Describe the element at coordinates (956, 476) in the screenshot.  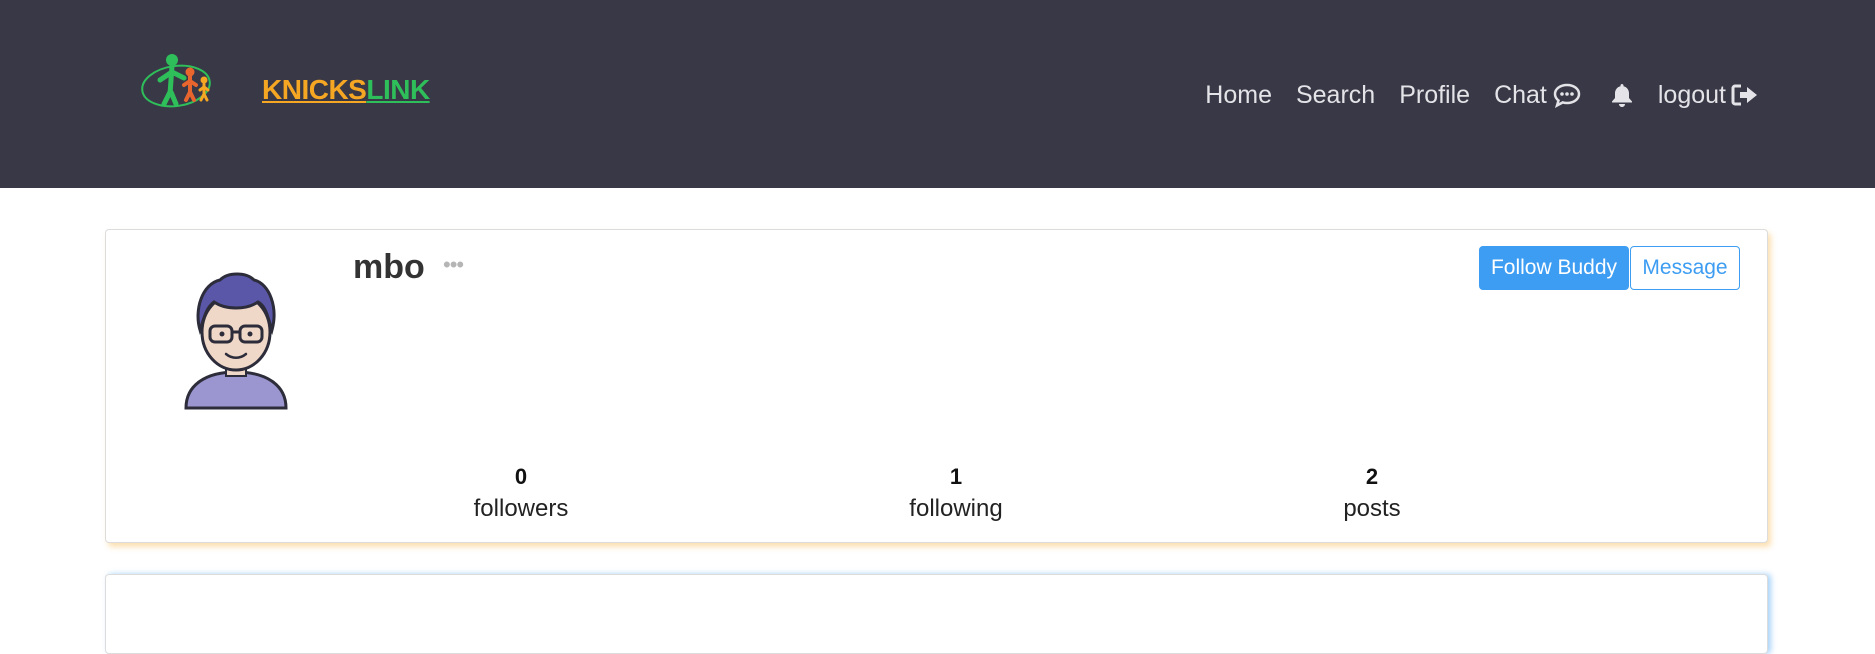
I see `following-count: 1` at that location.